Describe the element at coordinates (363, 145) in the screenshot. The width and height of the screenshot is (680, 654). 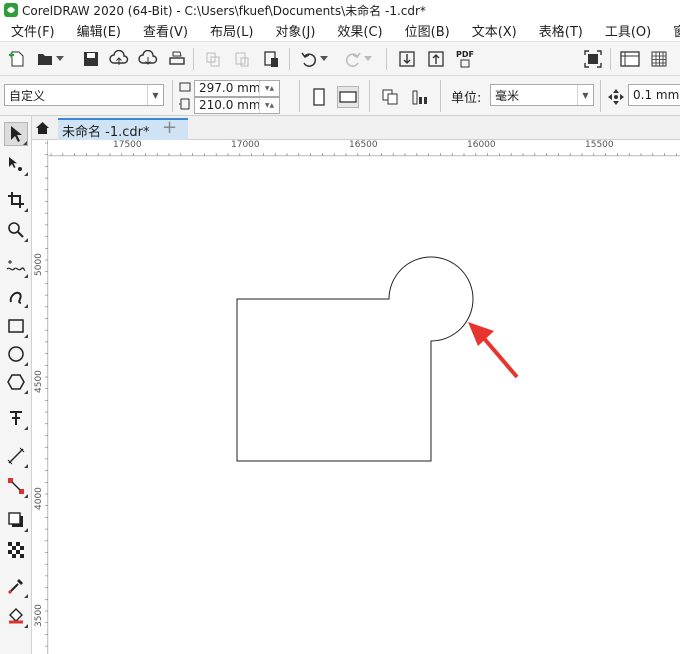
I see `ruler-label: 16500` at that location.